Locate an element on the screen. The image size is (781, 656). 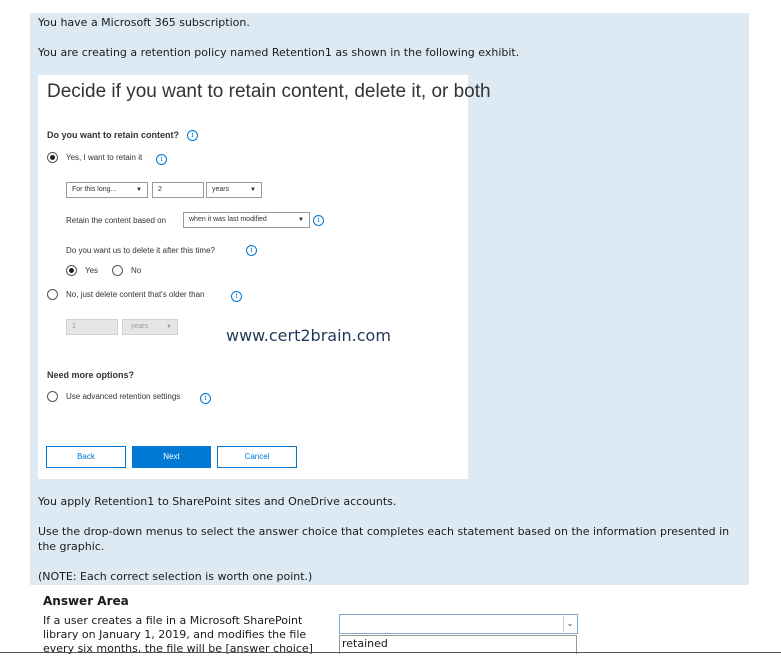
retain-duration-input: 2 is located at coordinates (178, 190).